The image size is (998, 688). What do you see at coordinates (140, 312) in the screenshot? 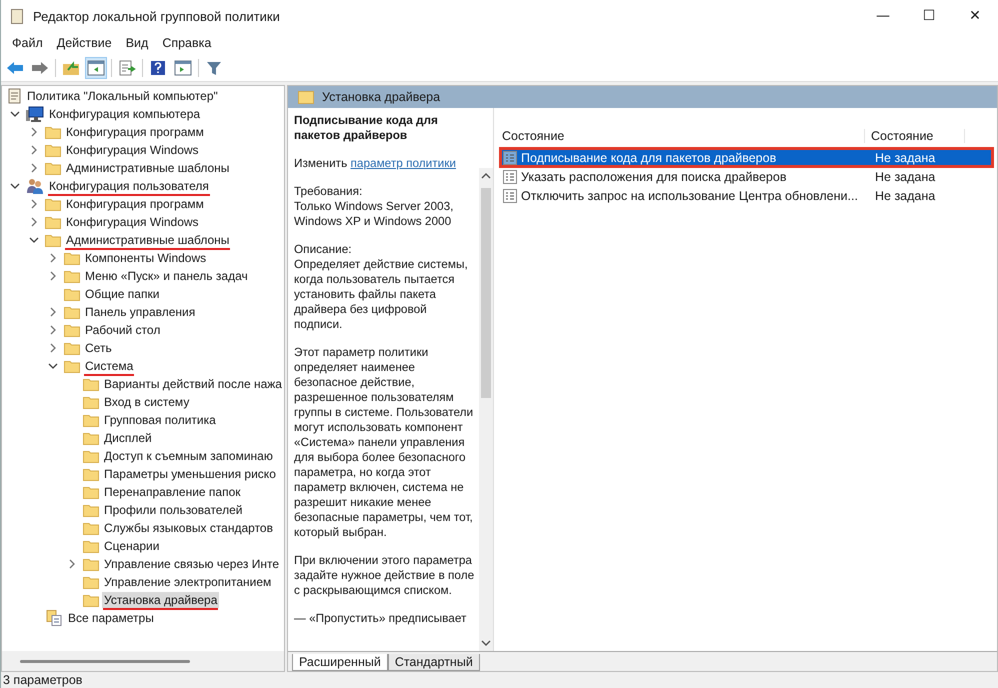
I see `tree-item: Панель управления` at bounding box center [140, 312].